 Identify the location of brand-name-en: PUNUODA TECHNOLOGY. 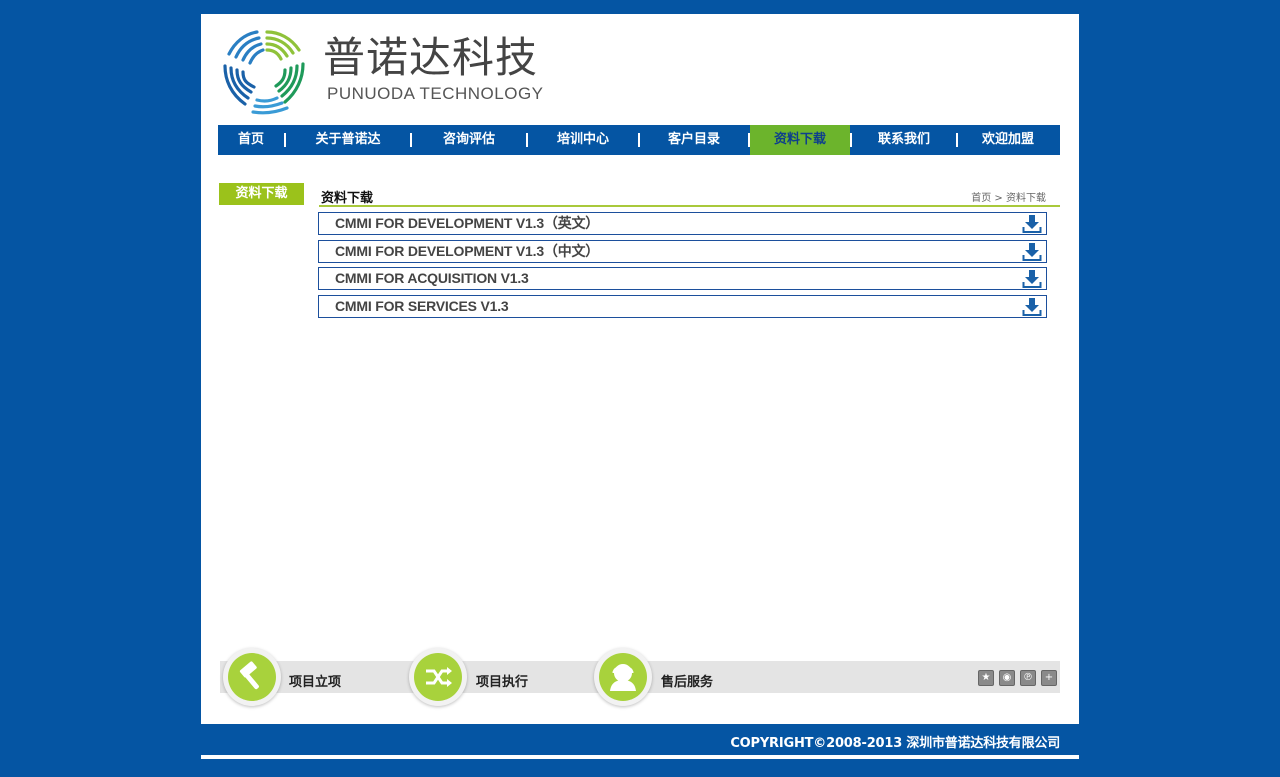
(435, 93).